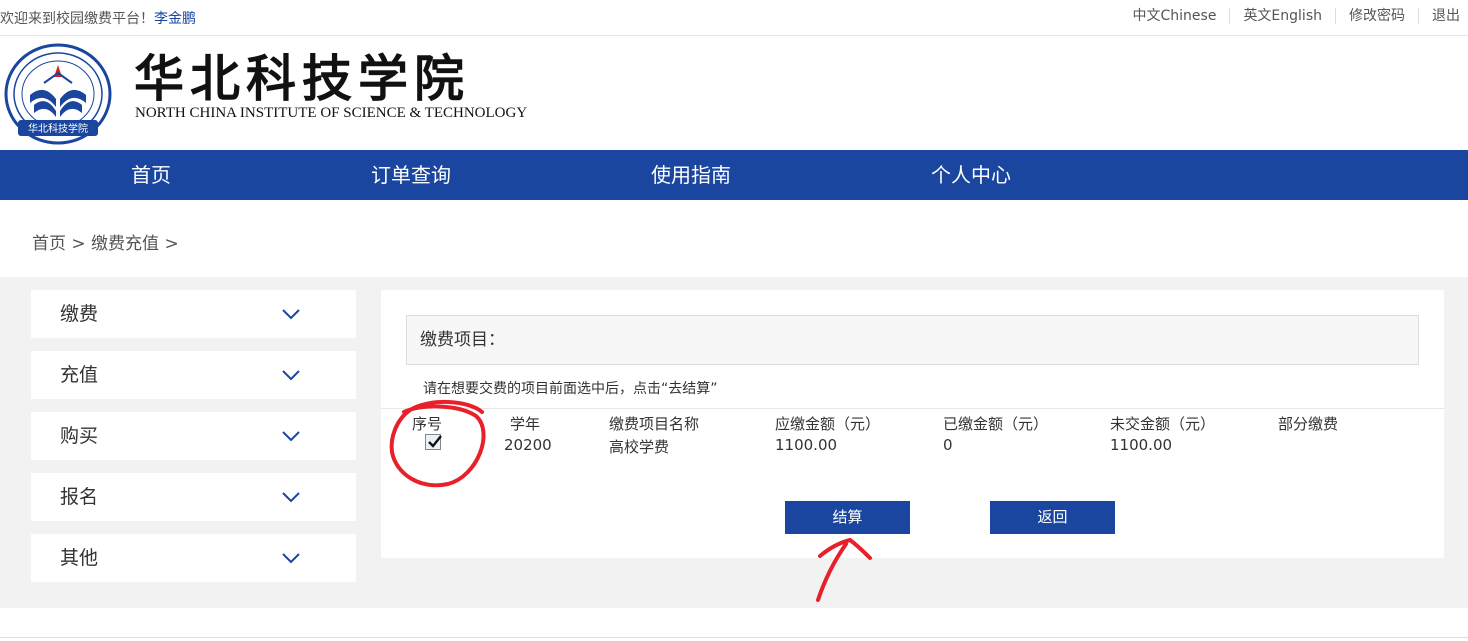  Describe the element at coordinates (302, 78) in the screenshot. I see `school-name-cn: 华北科技学院` at that location.